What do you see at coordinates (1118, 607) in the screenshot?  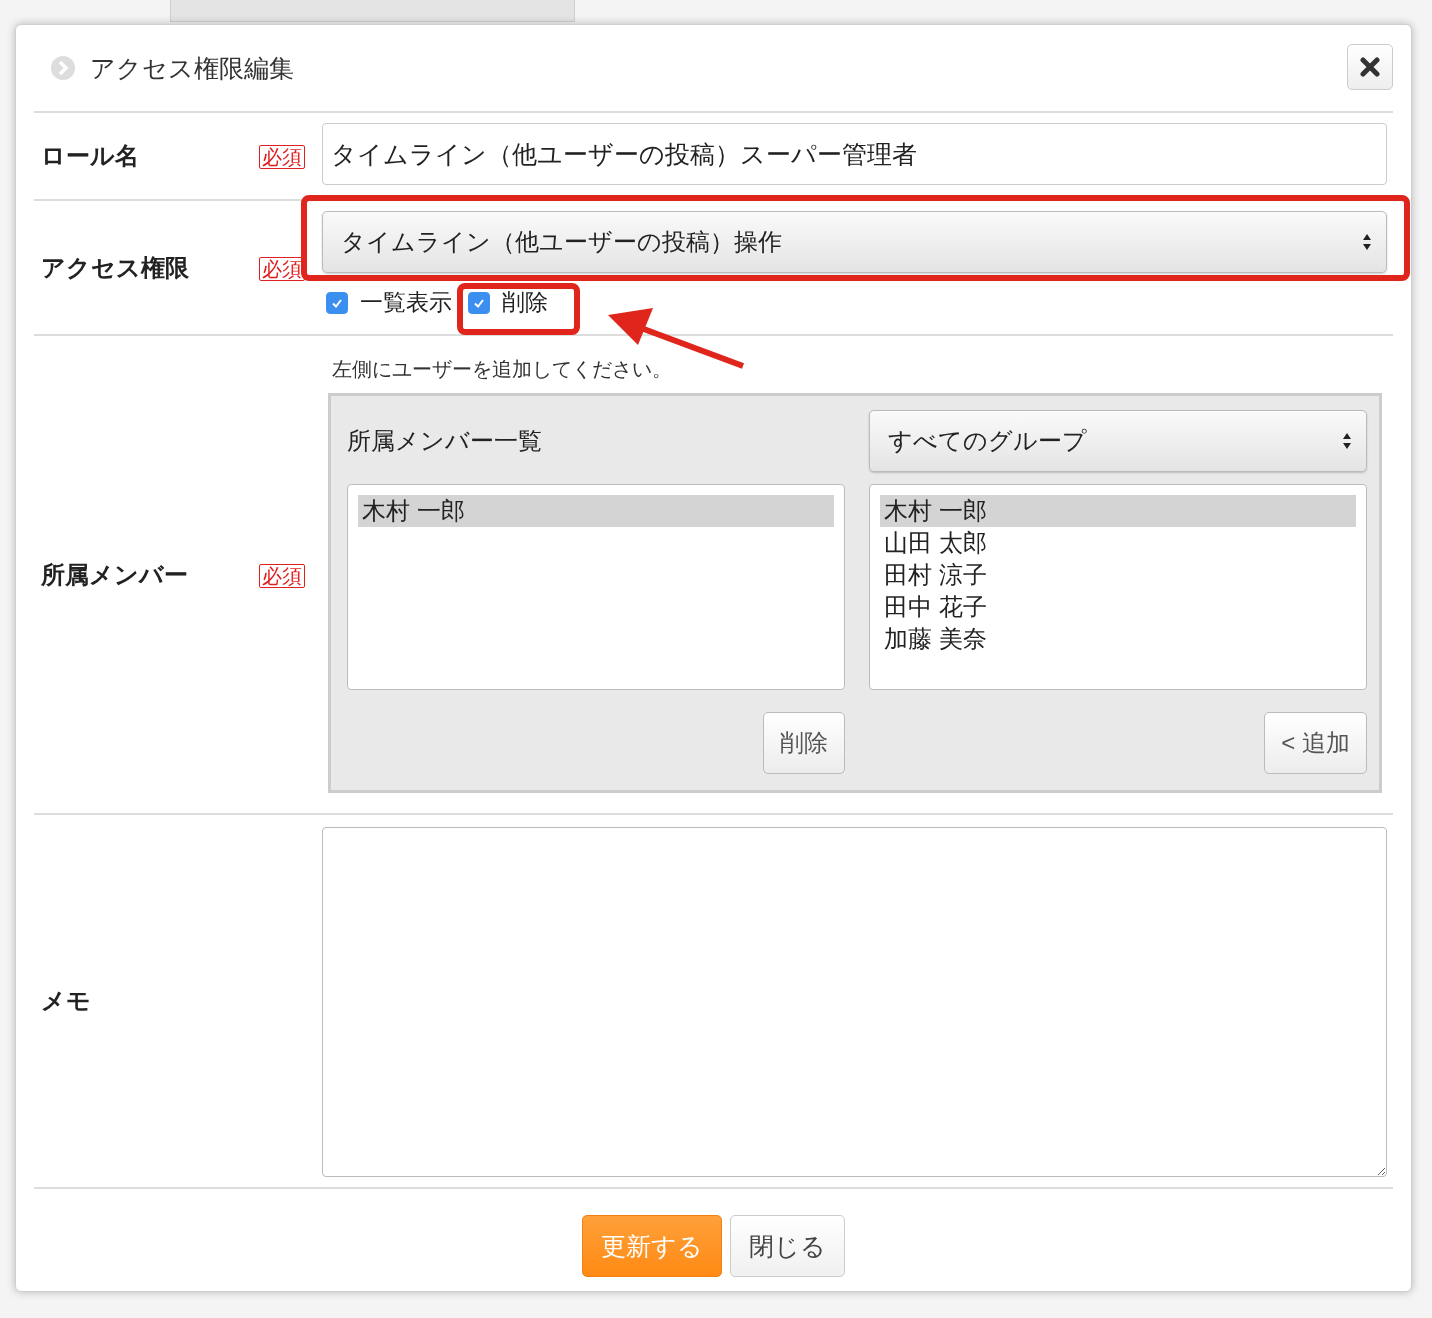 I see `member-option: 田中 花子` at bounding box center [1118, 607].